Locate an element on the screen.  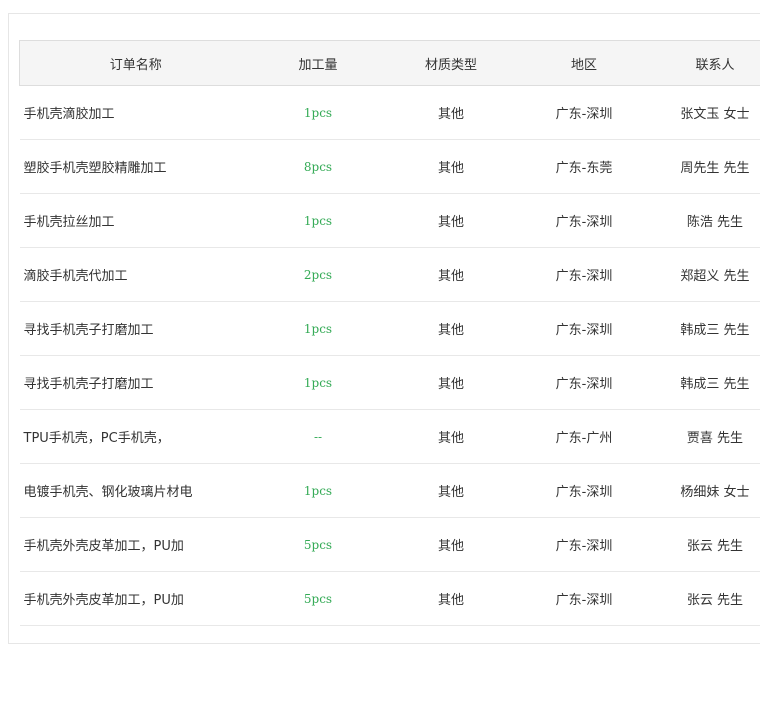
header-row: 订单名称 加工量 材质类型 地区 联系人 is located at coordinates (389, 63).